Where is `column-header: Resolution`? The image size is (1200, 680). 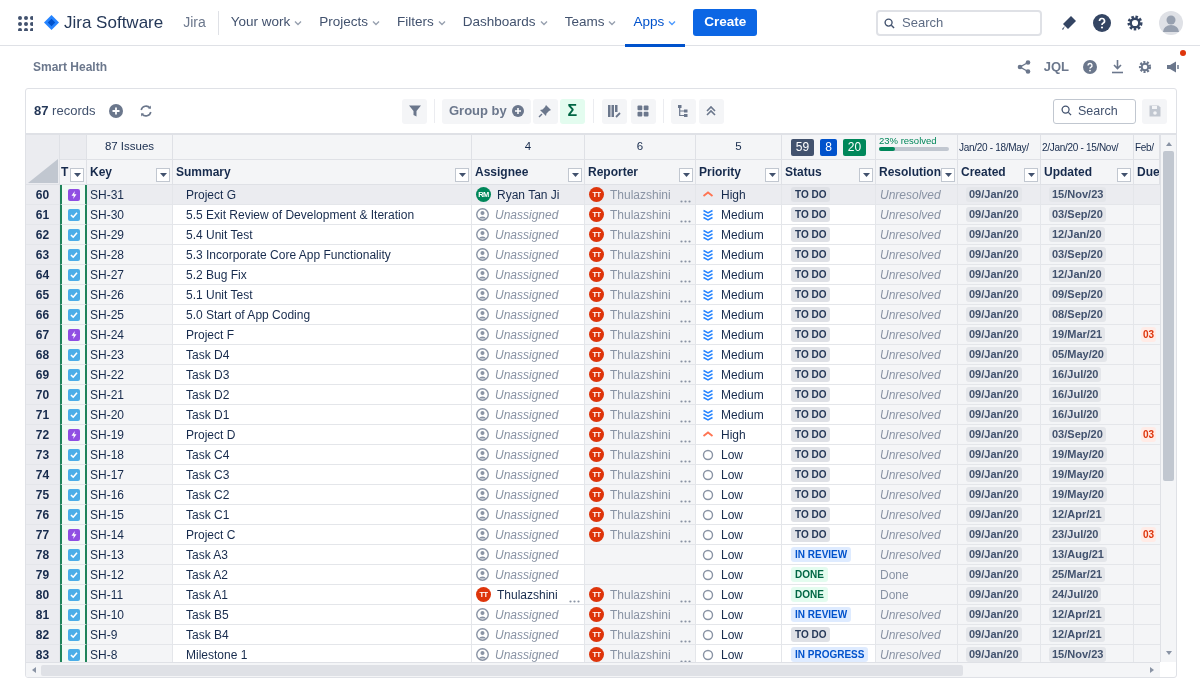 column-header: Resolution is located at coordinates (910, 172).